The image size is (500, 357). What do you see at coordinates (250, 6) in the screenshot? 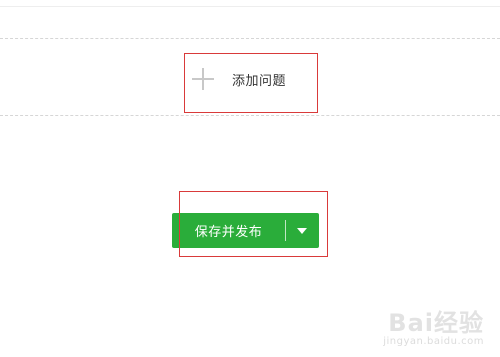
I see `top-divider` at bounding box center [250, 6].